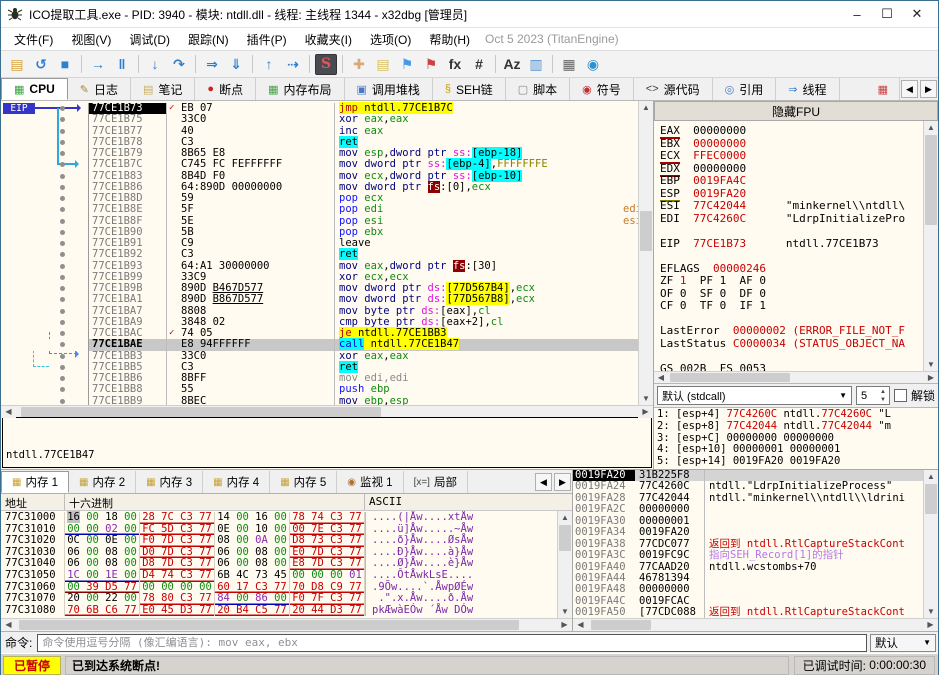 The width and height of the screenshot is (939, 675). Describe the element at coordinates (791, 306) in the screenshot. I see `register-row: CF 0 TF 0 IF 1` at that location.